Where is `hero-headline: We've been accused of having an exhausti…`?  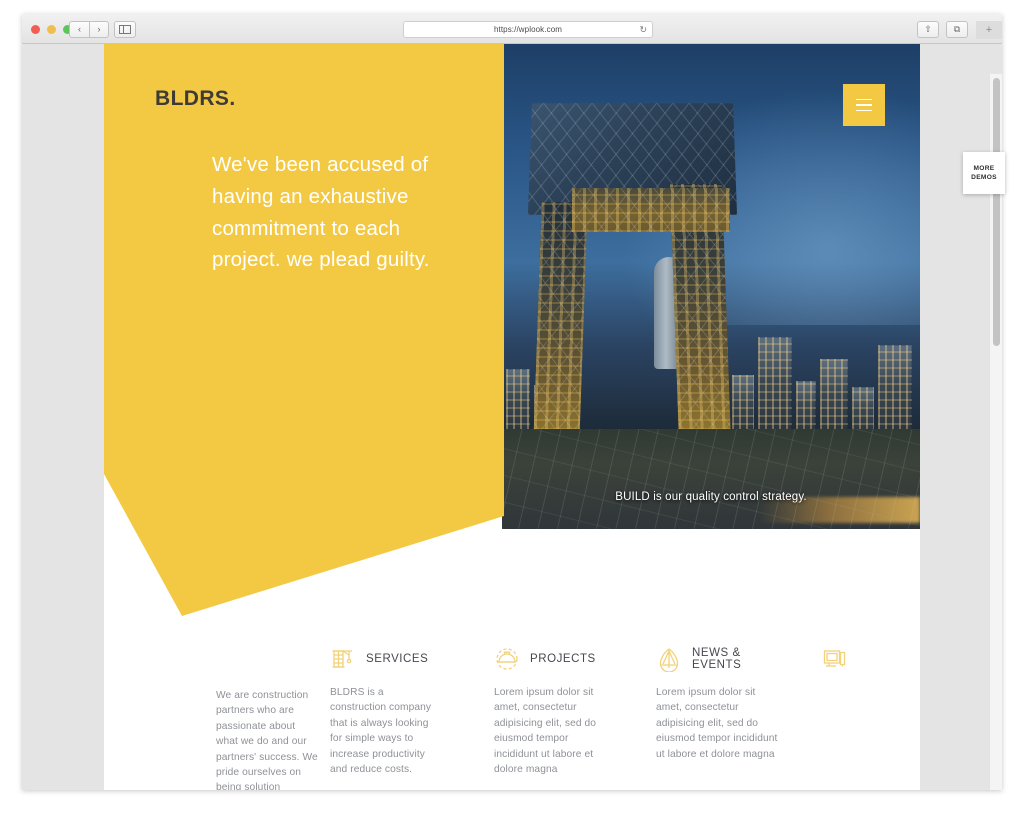 hero-headline: We've been accused of having an exhausti… is located at coordinates (321, 212).